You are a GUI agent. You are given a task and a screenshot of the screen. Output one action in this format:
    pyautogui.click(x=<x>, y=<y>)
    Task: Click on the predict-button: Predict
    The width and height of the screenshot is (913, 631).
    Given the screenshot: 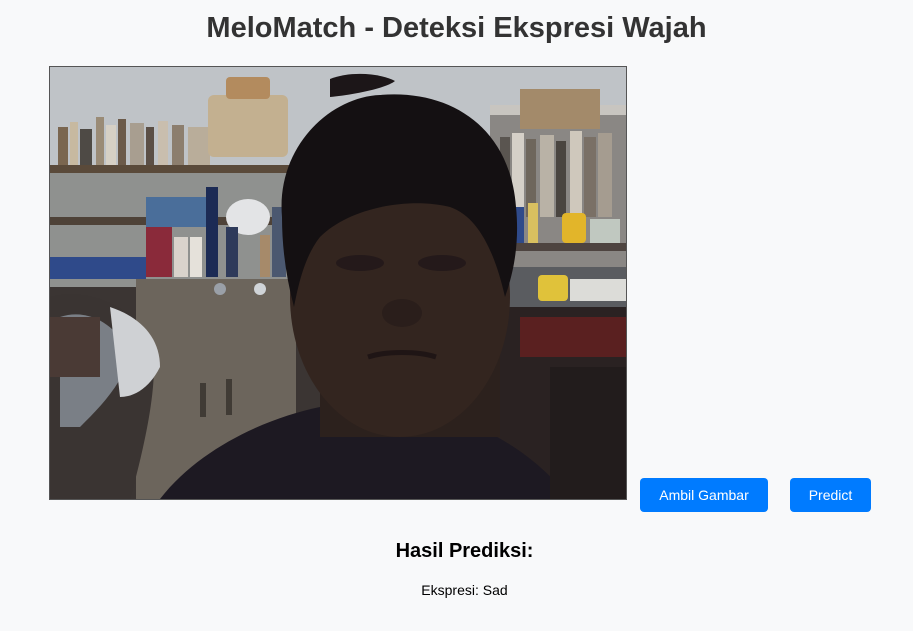 What is the action you would take?
    pyautogui.click(x=830, y=495)
    